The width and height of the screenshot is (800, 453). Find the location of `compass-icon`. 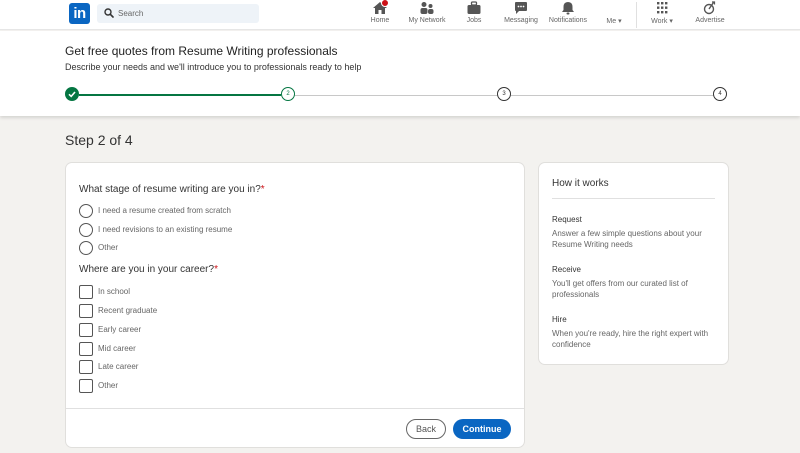

compass-icon is located at coordinates (710, 8).